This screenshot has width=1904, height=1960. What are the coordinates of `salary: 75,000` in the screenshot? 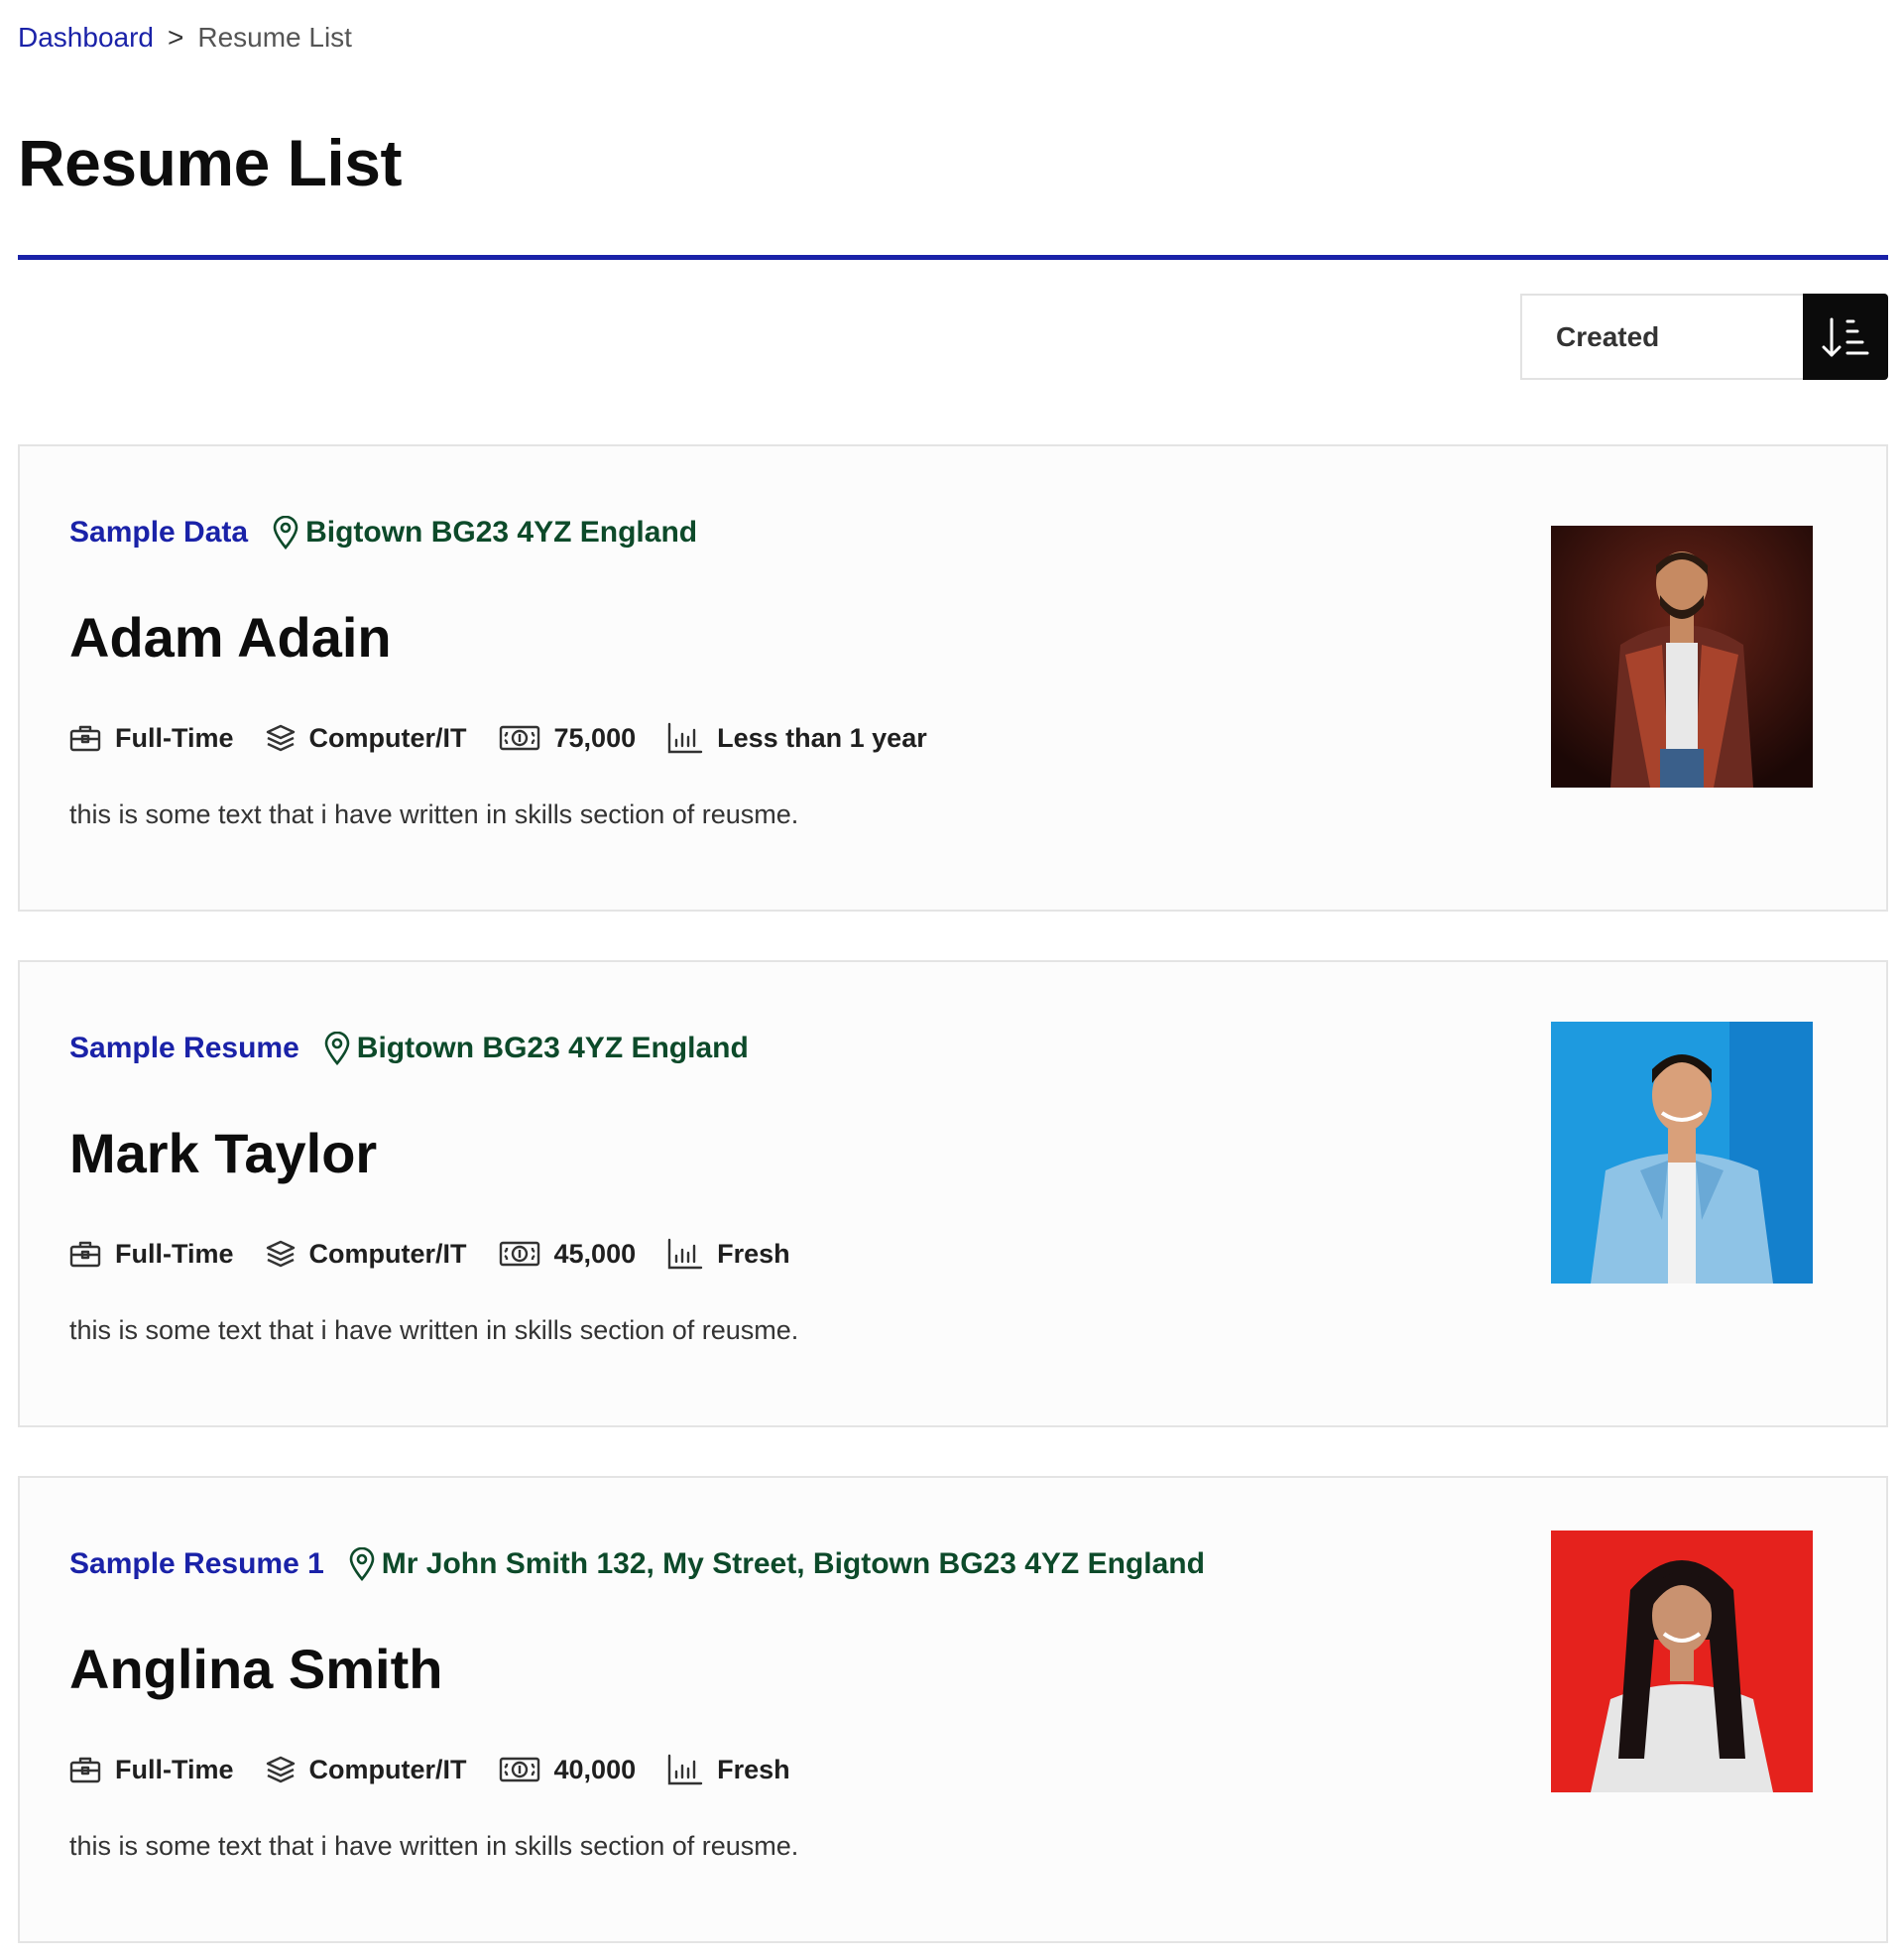 It's located at (595, 738).